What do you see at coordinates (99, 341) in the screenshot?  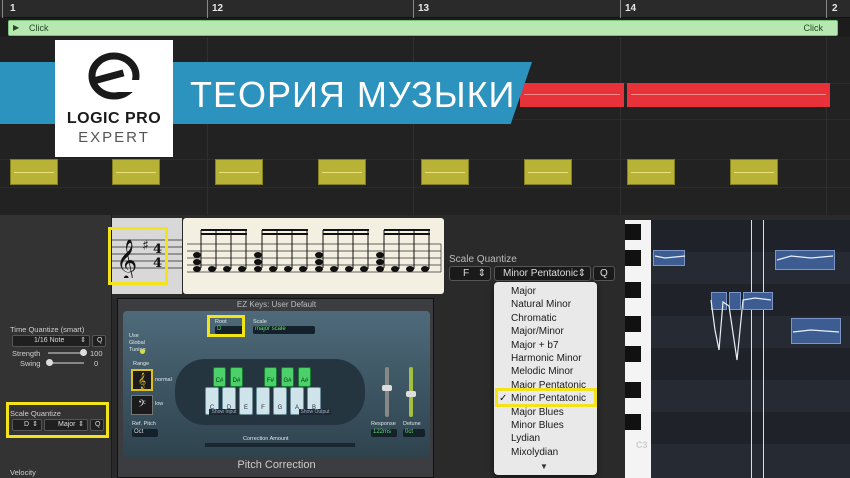 I see `time-quantize-q-button: Q` at bounding box center [99, 341].